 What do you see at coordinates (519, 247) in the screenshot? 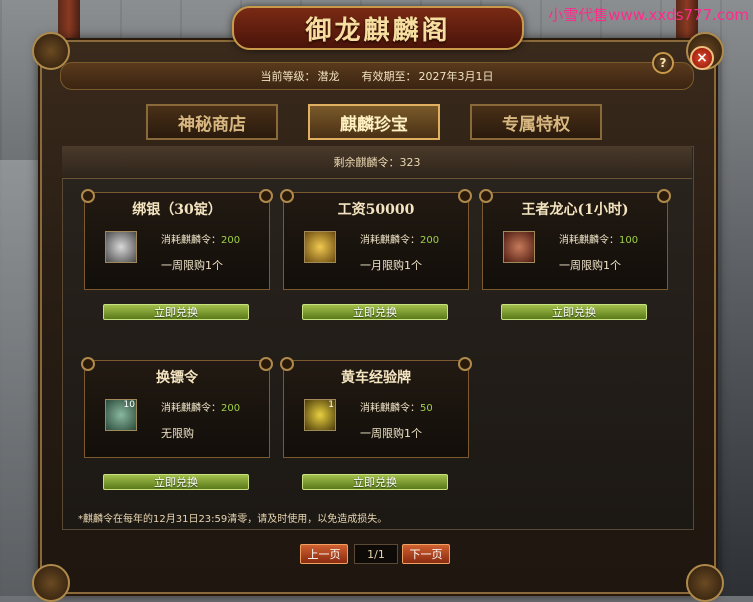
I see `dragon-heart-icon` at bounding box center [519, 247].